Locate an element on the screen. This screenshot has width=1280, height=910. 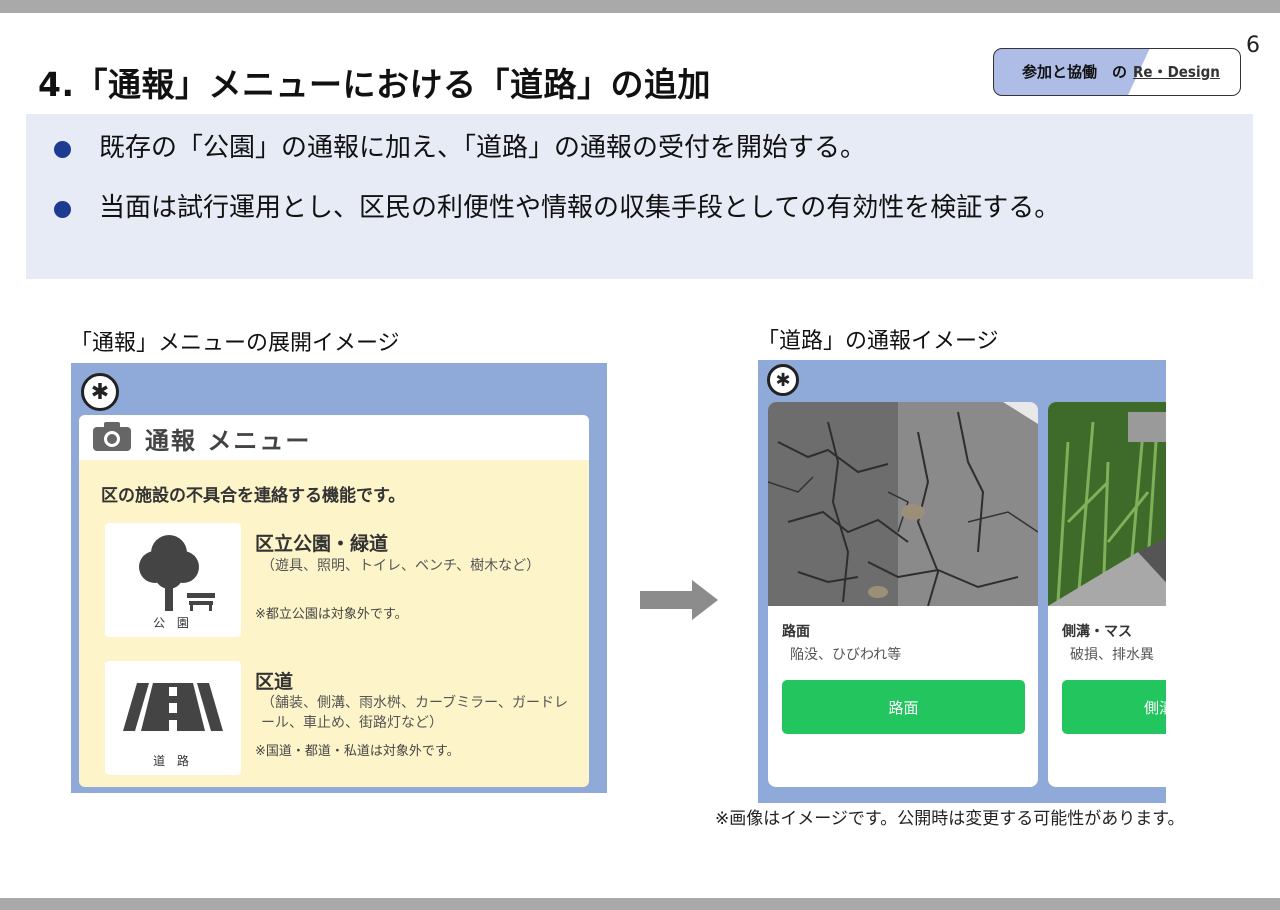
road-card-subtext: 陥没、ひびわれ等 is located at coordinates (846, 655).